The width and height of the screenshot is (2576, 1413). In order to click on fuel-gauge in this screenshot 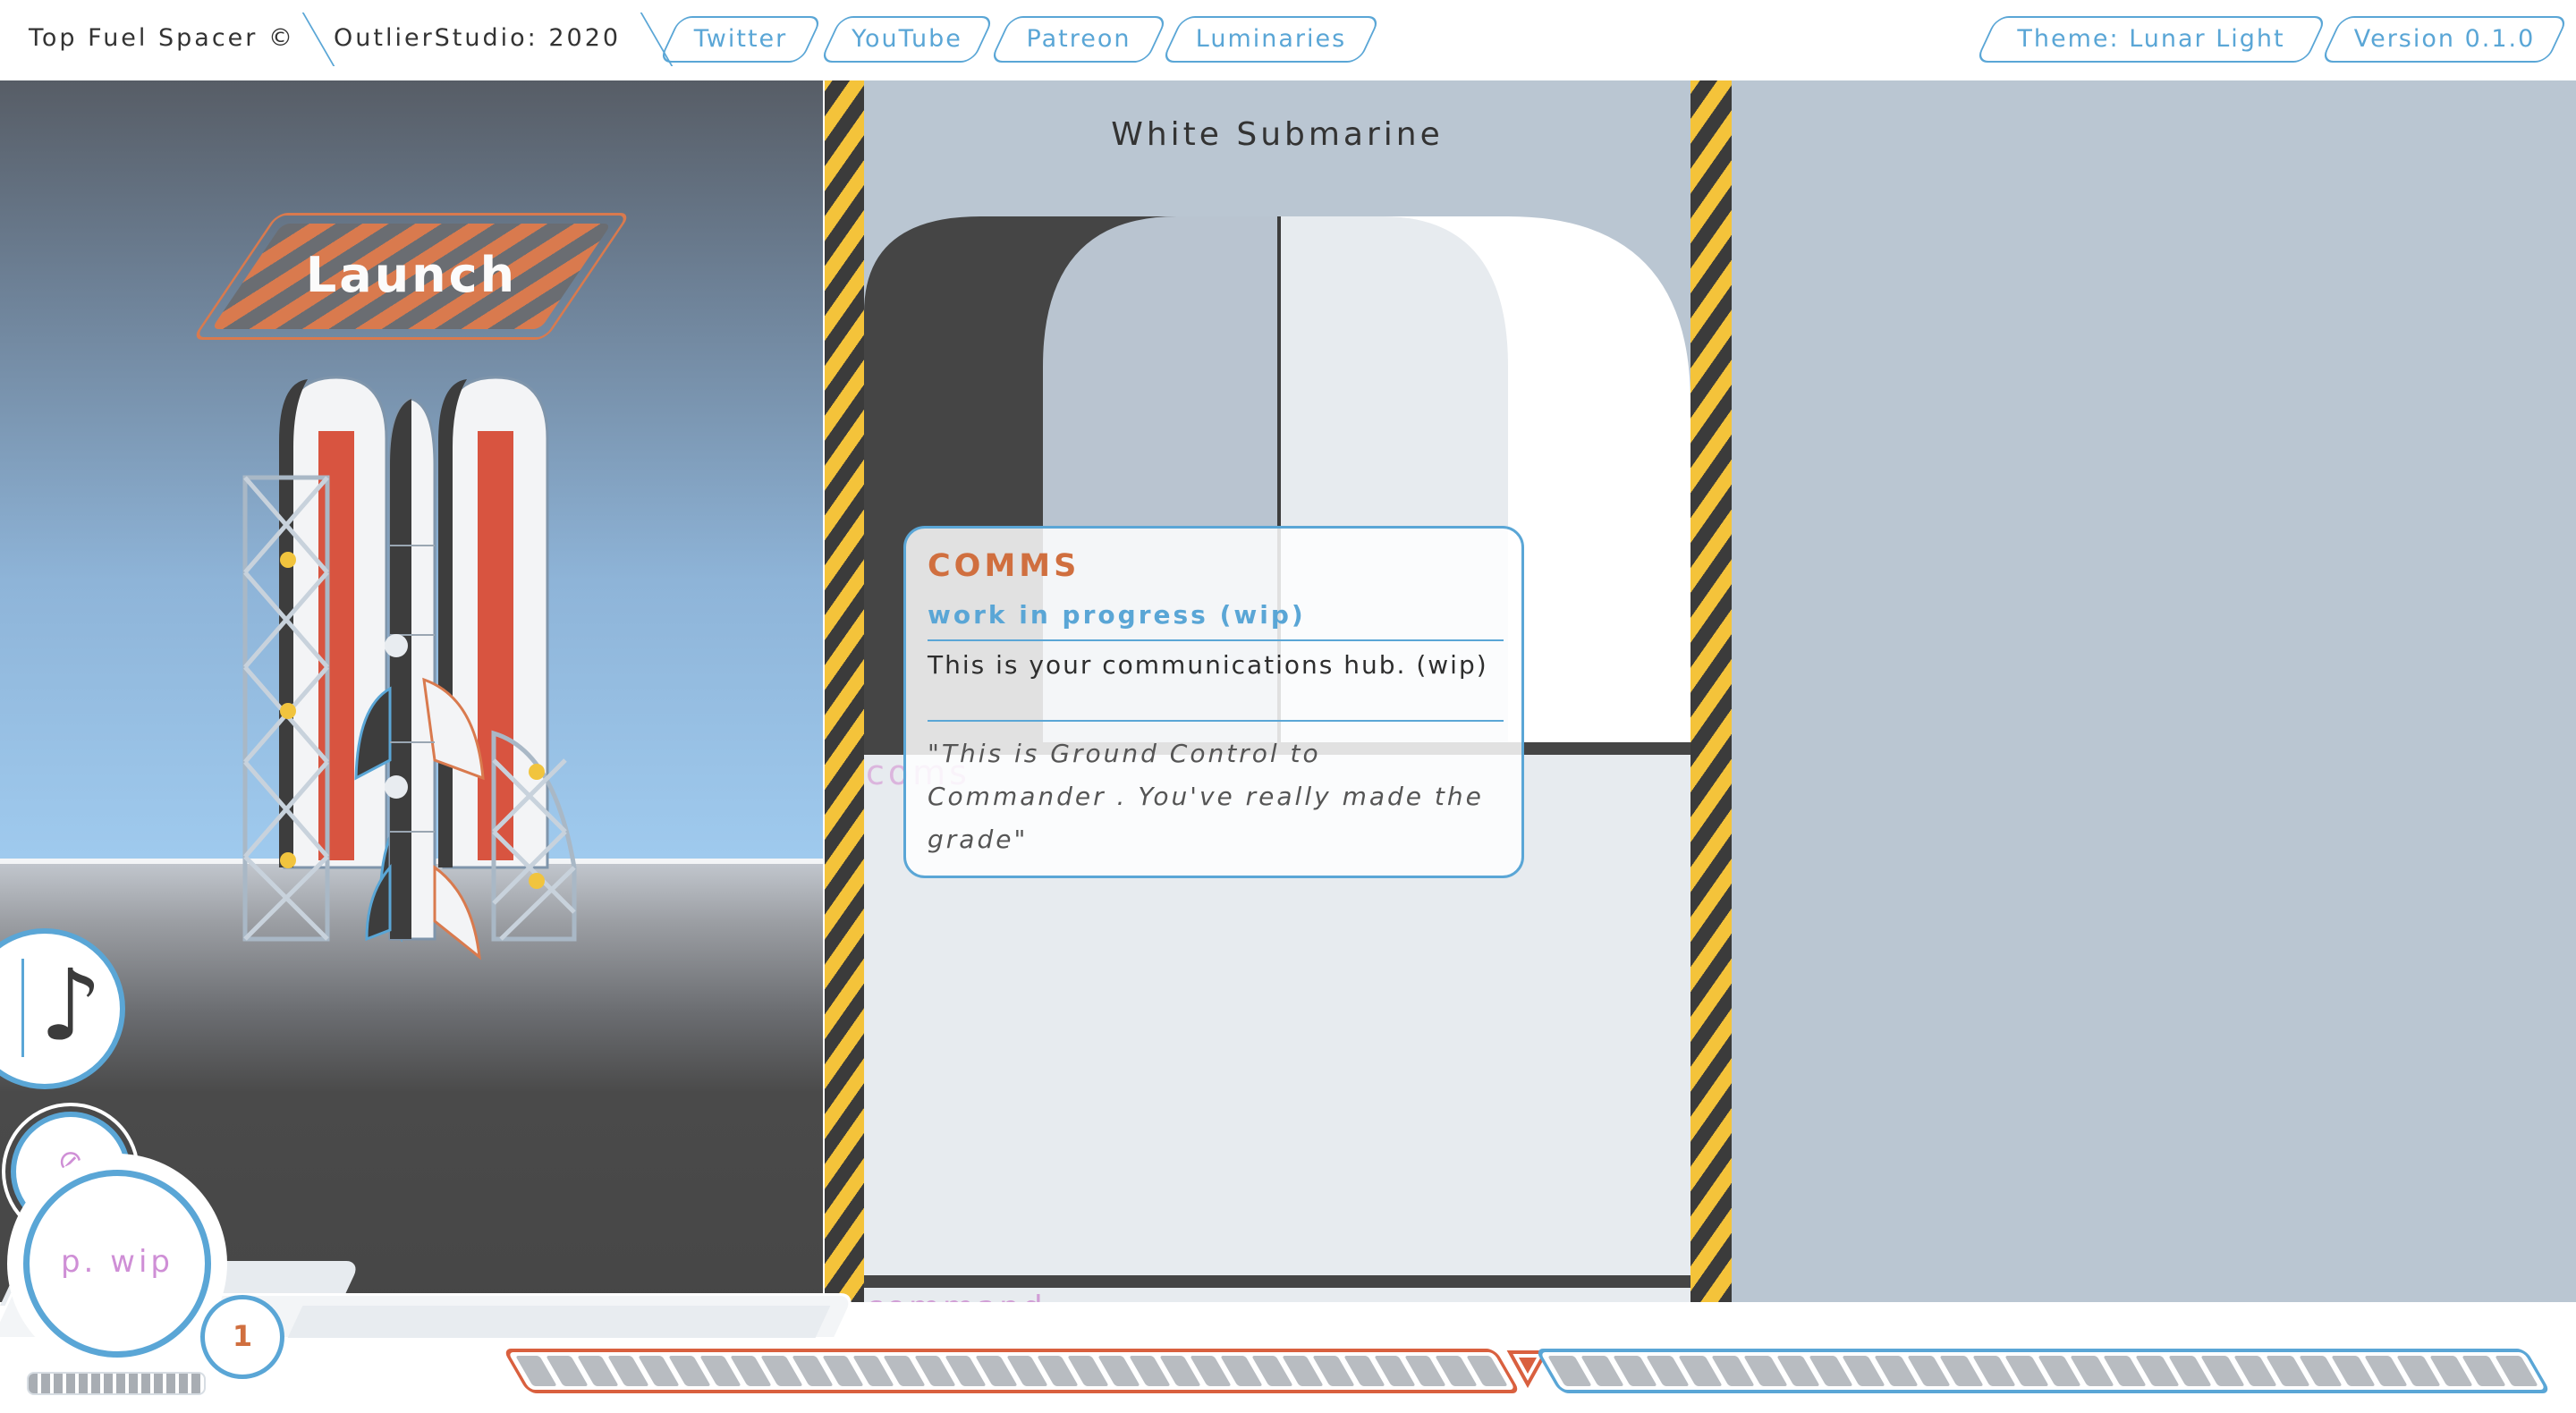, I will do `click(1011, 1371)`.